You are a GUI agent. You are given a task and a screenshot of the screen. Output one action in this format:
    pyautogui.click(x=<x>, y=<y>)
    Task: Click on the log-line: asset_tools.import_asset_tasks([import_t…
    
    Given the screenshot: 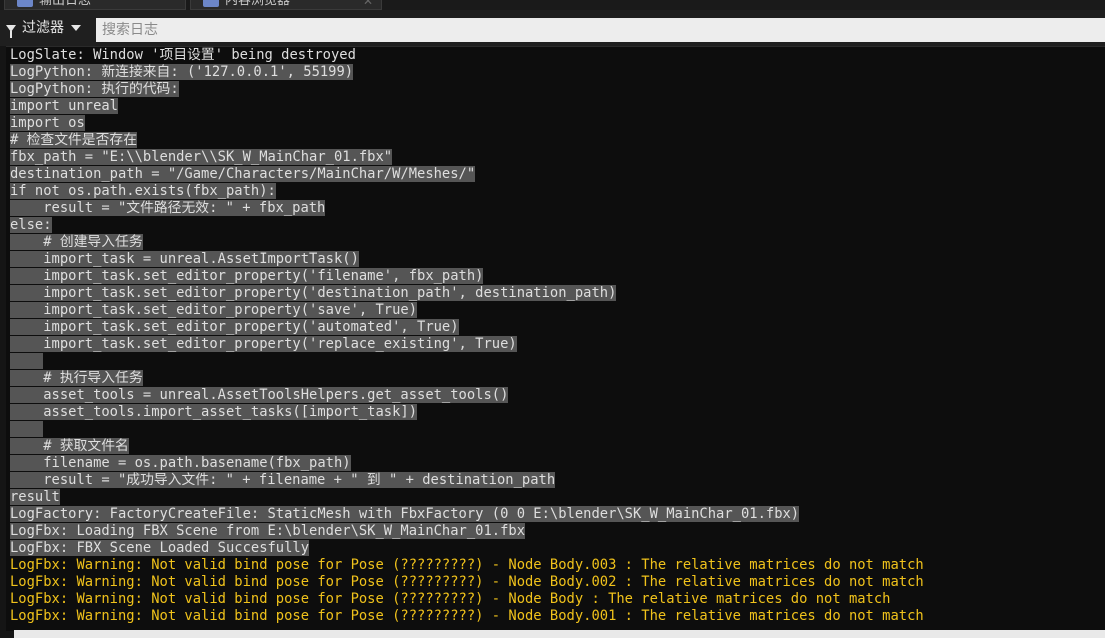 What is the action you would take?
    pyautogui.click(x=555, y=412)
    